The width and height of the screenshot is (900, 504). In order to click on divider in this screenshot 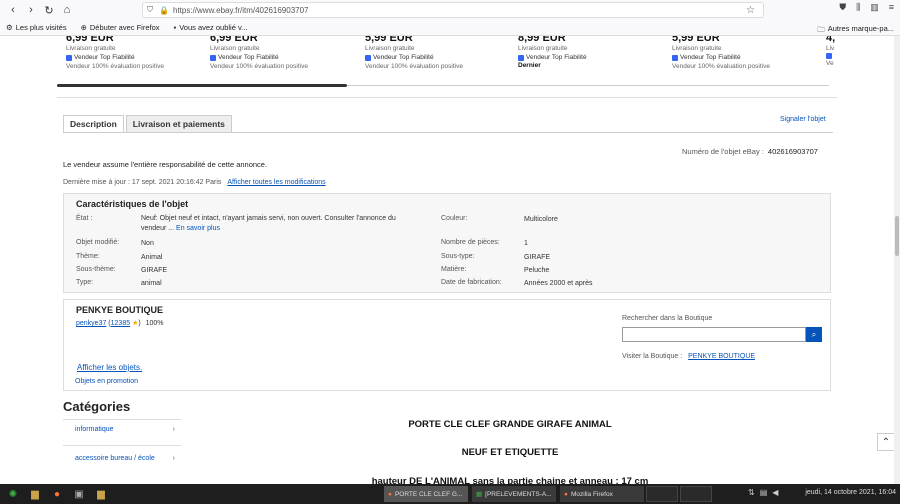, I will do `click(447, 97)`.